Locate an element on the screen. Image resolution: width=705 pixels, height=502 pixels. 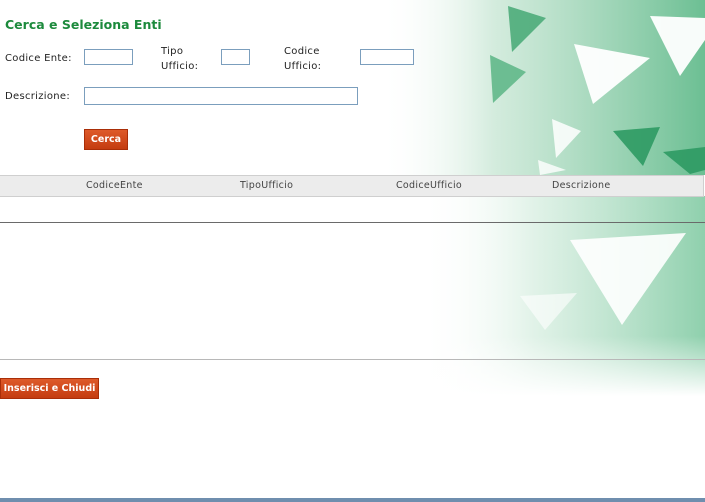
tipo-ufficio-label-line1: Tipo is located at coordinates (172, 51).